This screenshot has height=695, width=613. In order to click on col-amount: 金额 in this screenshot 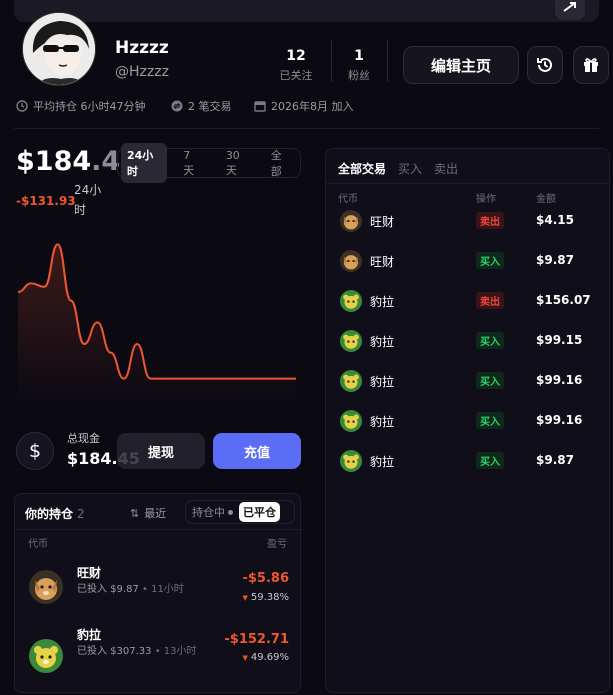, I will do `click(546, 199)`.